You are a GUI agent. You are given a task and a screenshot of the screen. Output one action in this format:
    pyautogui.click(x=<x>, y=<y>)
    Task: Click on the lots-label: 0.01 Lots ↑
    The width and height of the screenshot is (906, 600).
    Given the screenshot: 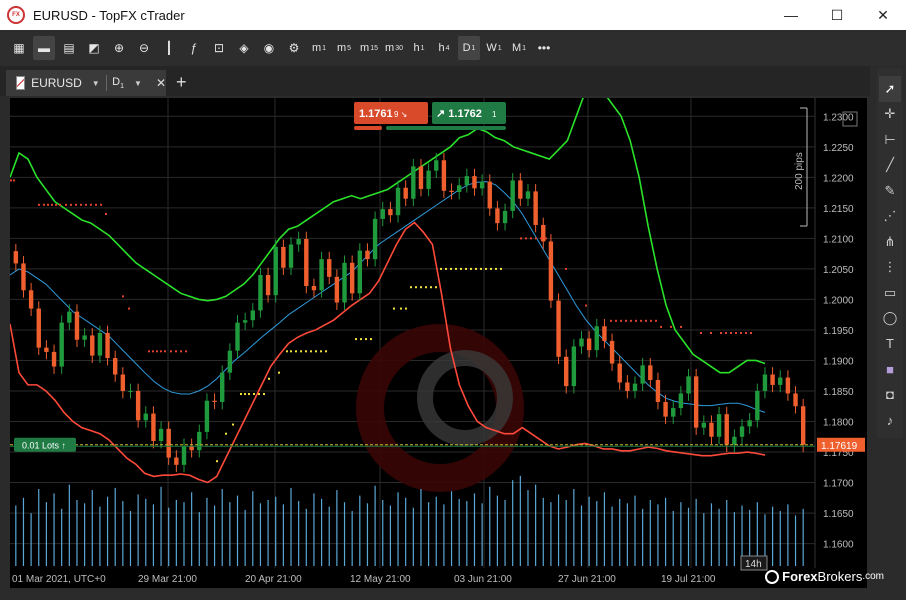 What is the action you would take?
    pyautogui.click(x=44, y=445)
    